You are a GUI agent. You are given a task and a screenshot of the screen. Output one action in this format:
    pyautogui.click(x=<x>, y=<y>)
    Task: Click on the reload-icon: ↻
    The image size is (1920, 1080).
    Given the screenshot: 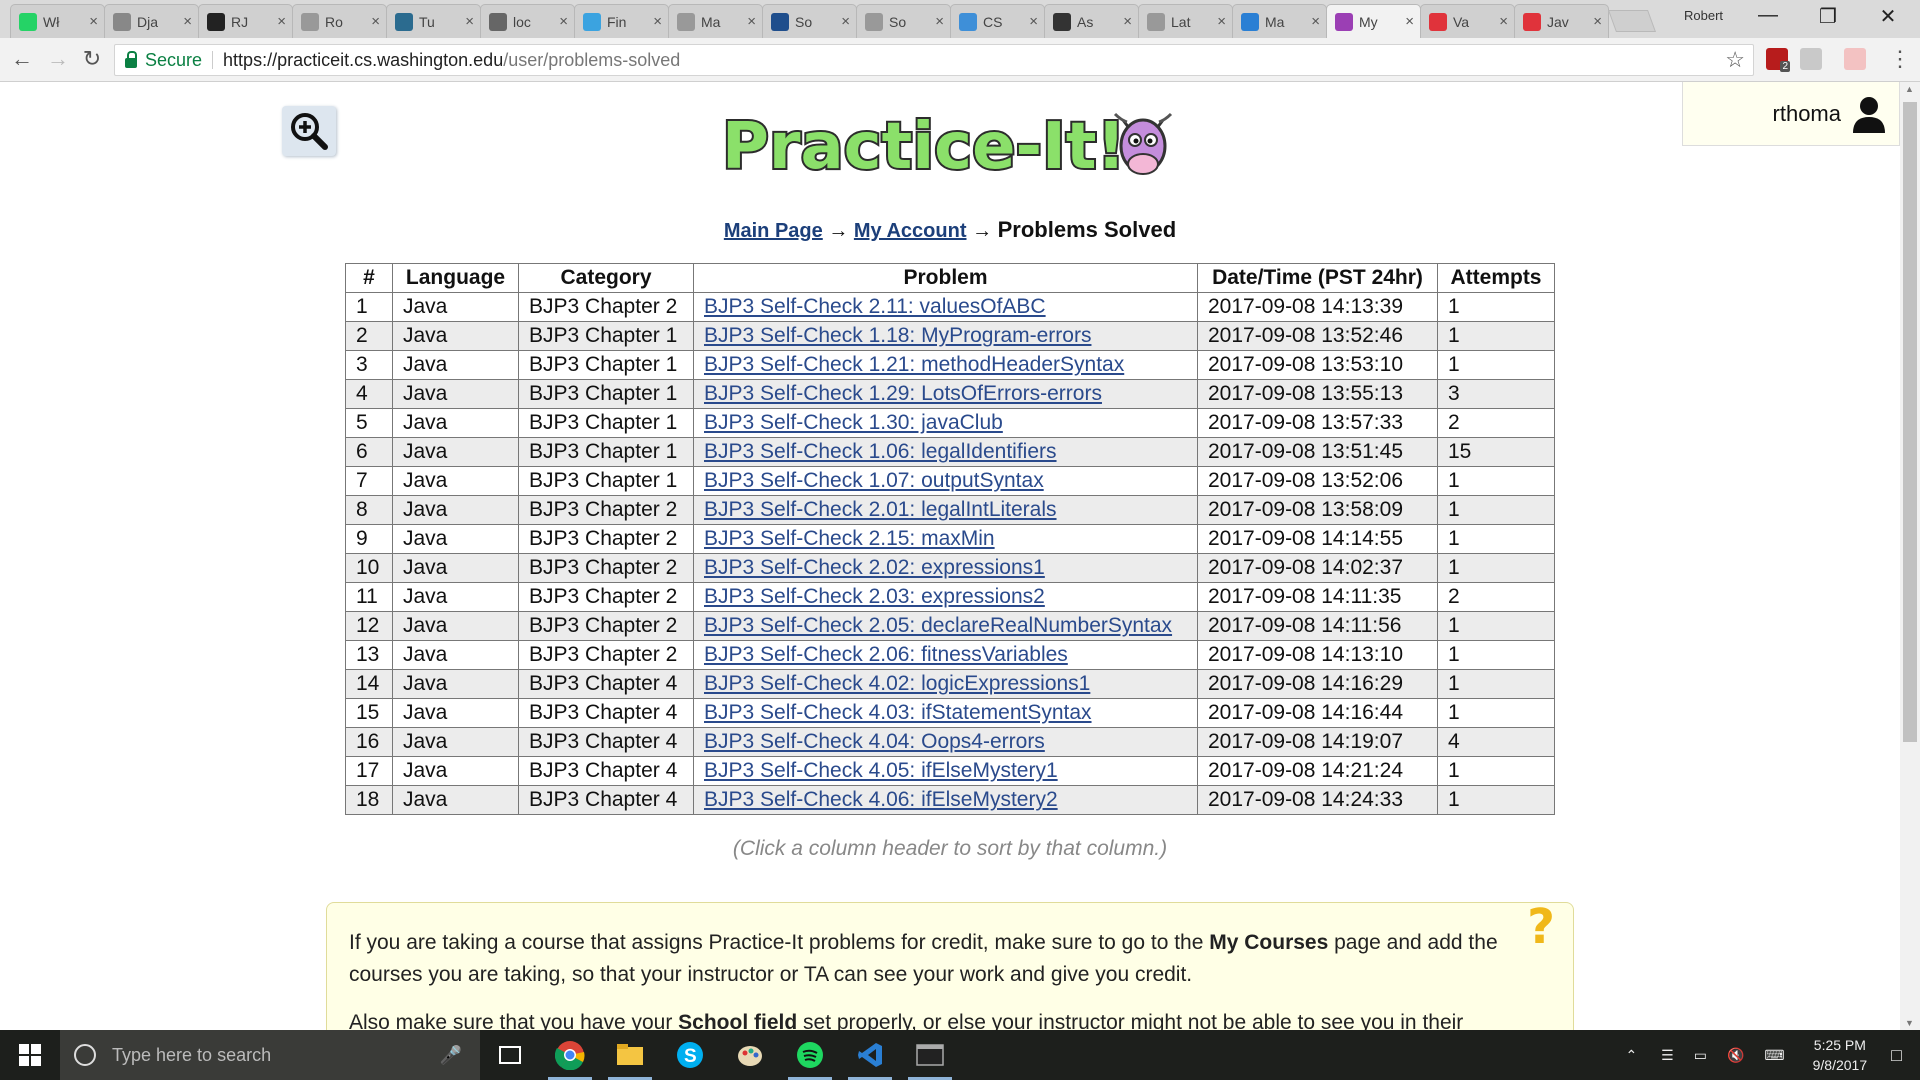 What is the action you would take?
    pyautogui.click(x=92, y=60)
    